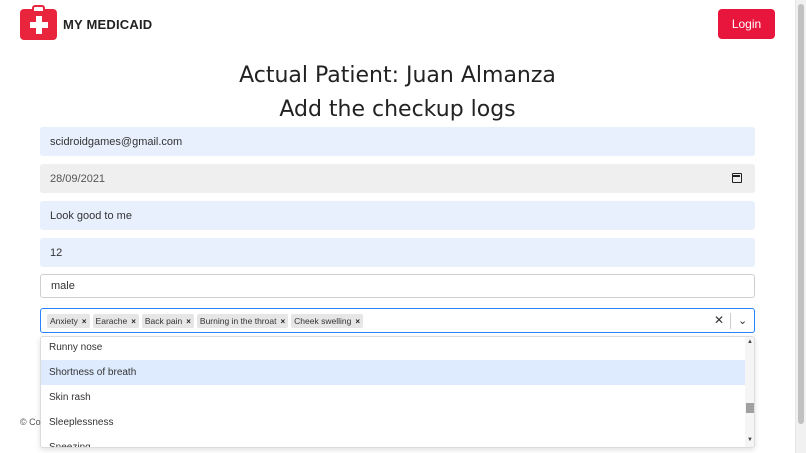 The image size is (806, 453). What do you see at coordinates (750, 408) in the screenshot?
I see `dropdown-scrollbar-thumb` at bounding box center [750, 408].